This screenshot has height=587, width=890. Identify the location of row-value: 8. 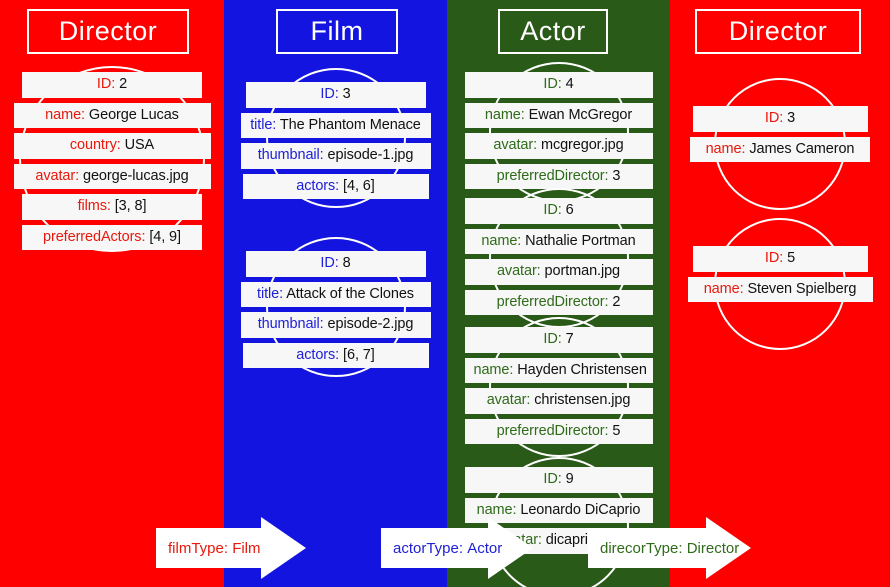
(346, 263).